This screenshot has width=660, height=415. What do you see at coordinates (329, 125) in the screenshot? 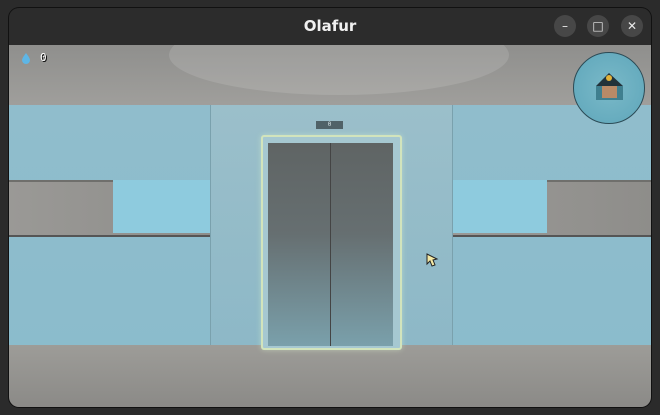
I see `floor-indicator: 0` at bounding box center [329, 125].